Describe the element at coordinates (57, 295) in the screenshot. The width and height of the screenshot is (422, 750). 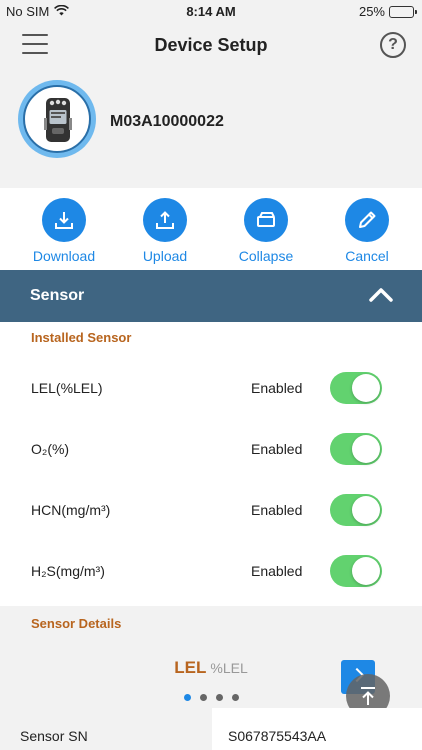
I see `section-title: Sensor` at that location.